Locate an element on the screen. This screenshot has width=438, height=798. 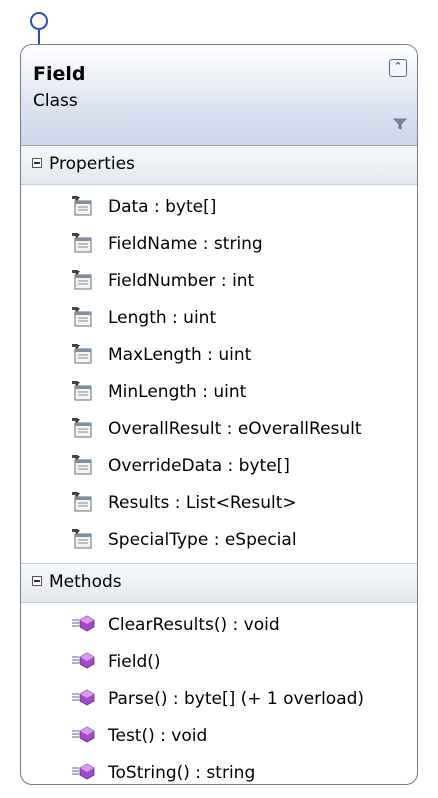
property-row-label: SpecialType : eSpecial is located at coordinates (202, 540).